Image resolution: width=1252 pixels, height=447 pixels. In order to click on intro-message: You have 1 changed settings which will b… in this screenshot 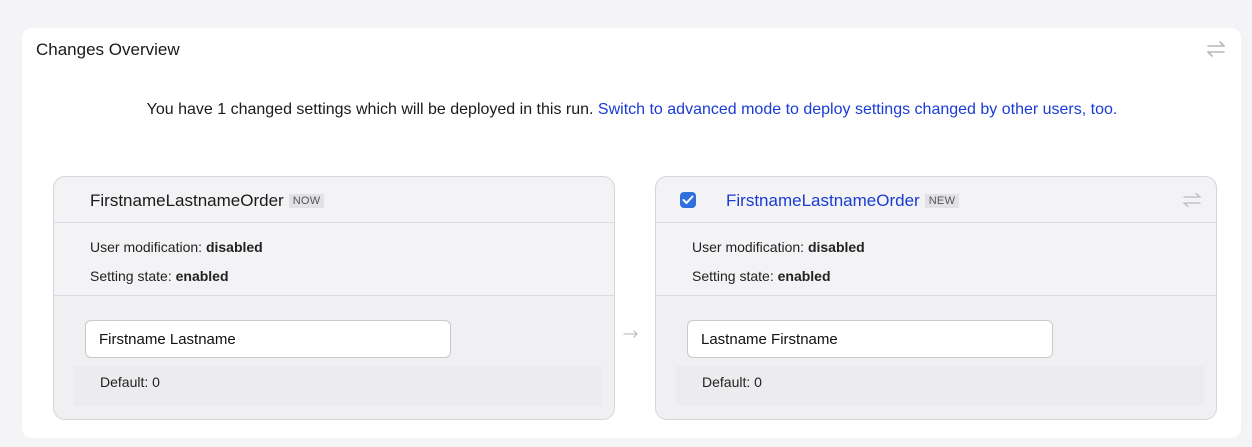, I will do `click(632, 109)`.